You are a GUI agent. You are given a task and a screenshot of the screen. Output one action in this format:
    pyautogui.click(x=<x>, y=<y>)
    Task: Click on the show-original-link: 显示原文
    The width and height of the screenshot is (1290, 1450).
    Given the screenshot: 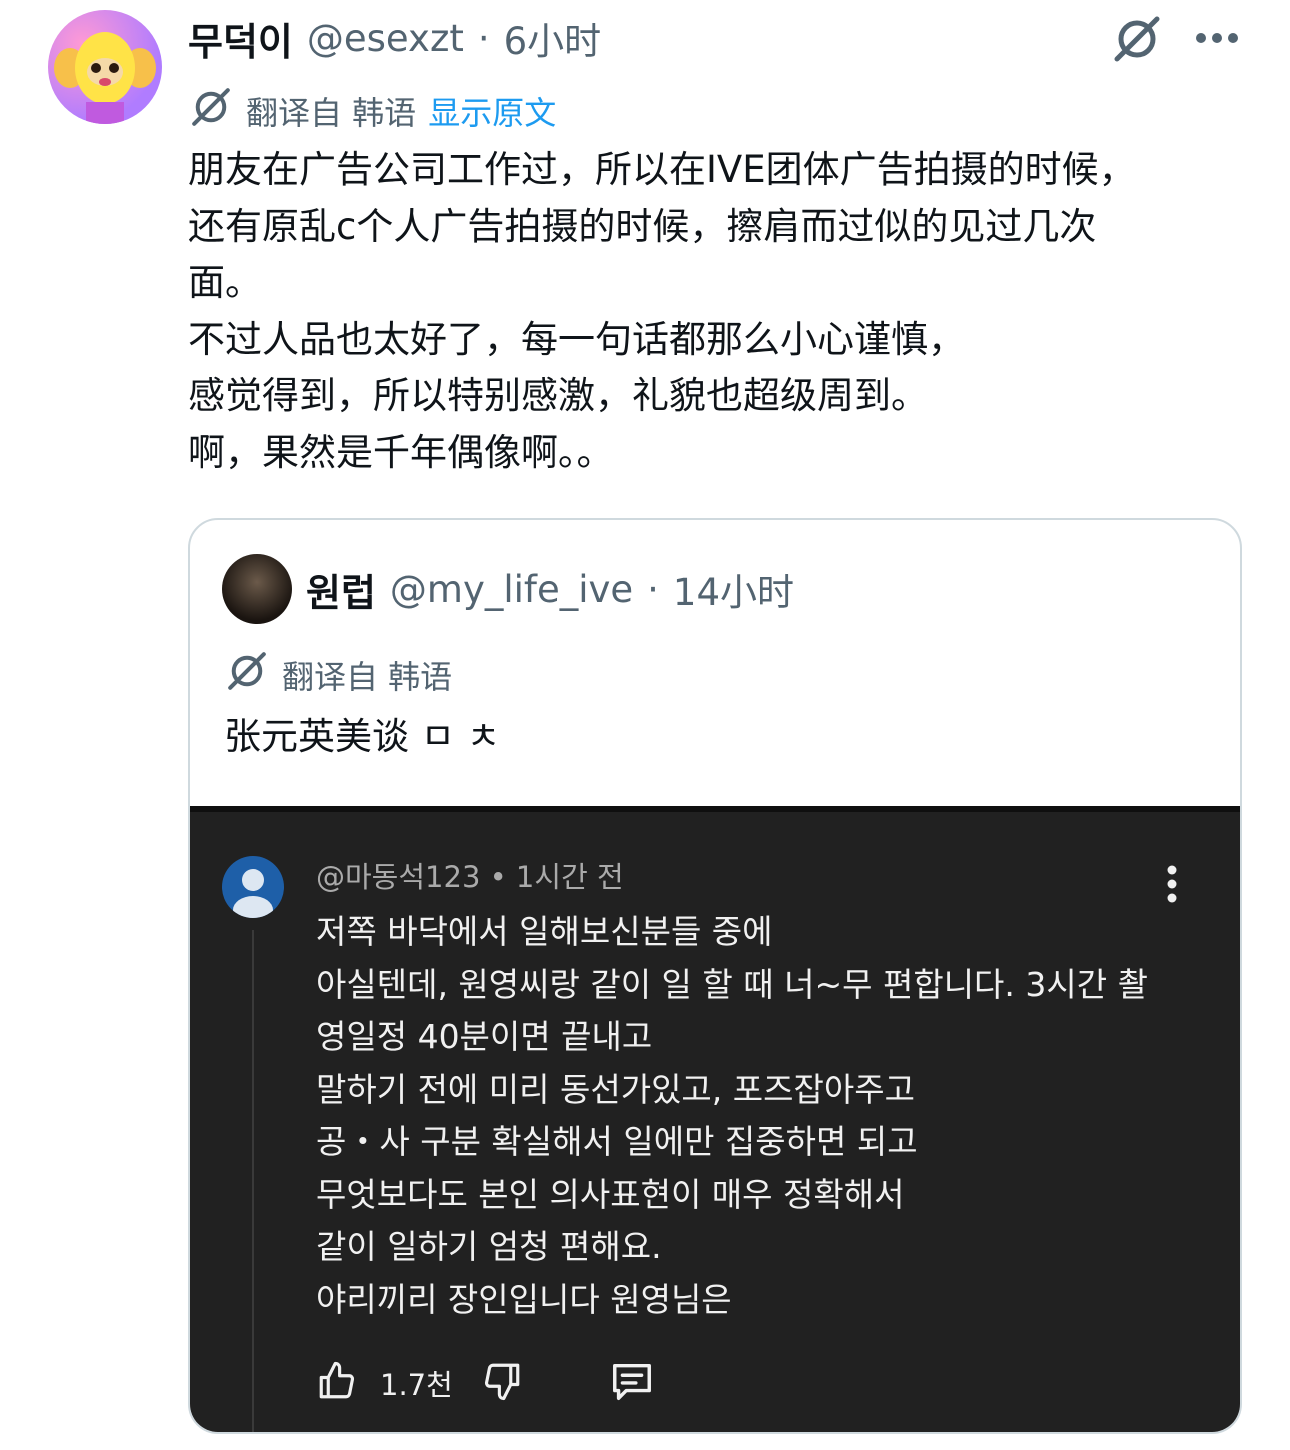 What is the action you would take?
    pyautogui.click(x=492, y=111)
    